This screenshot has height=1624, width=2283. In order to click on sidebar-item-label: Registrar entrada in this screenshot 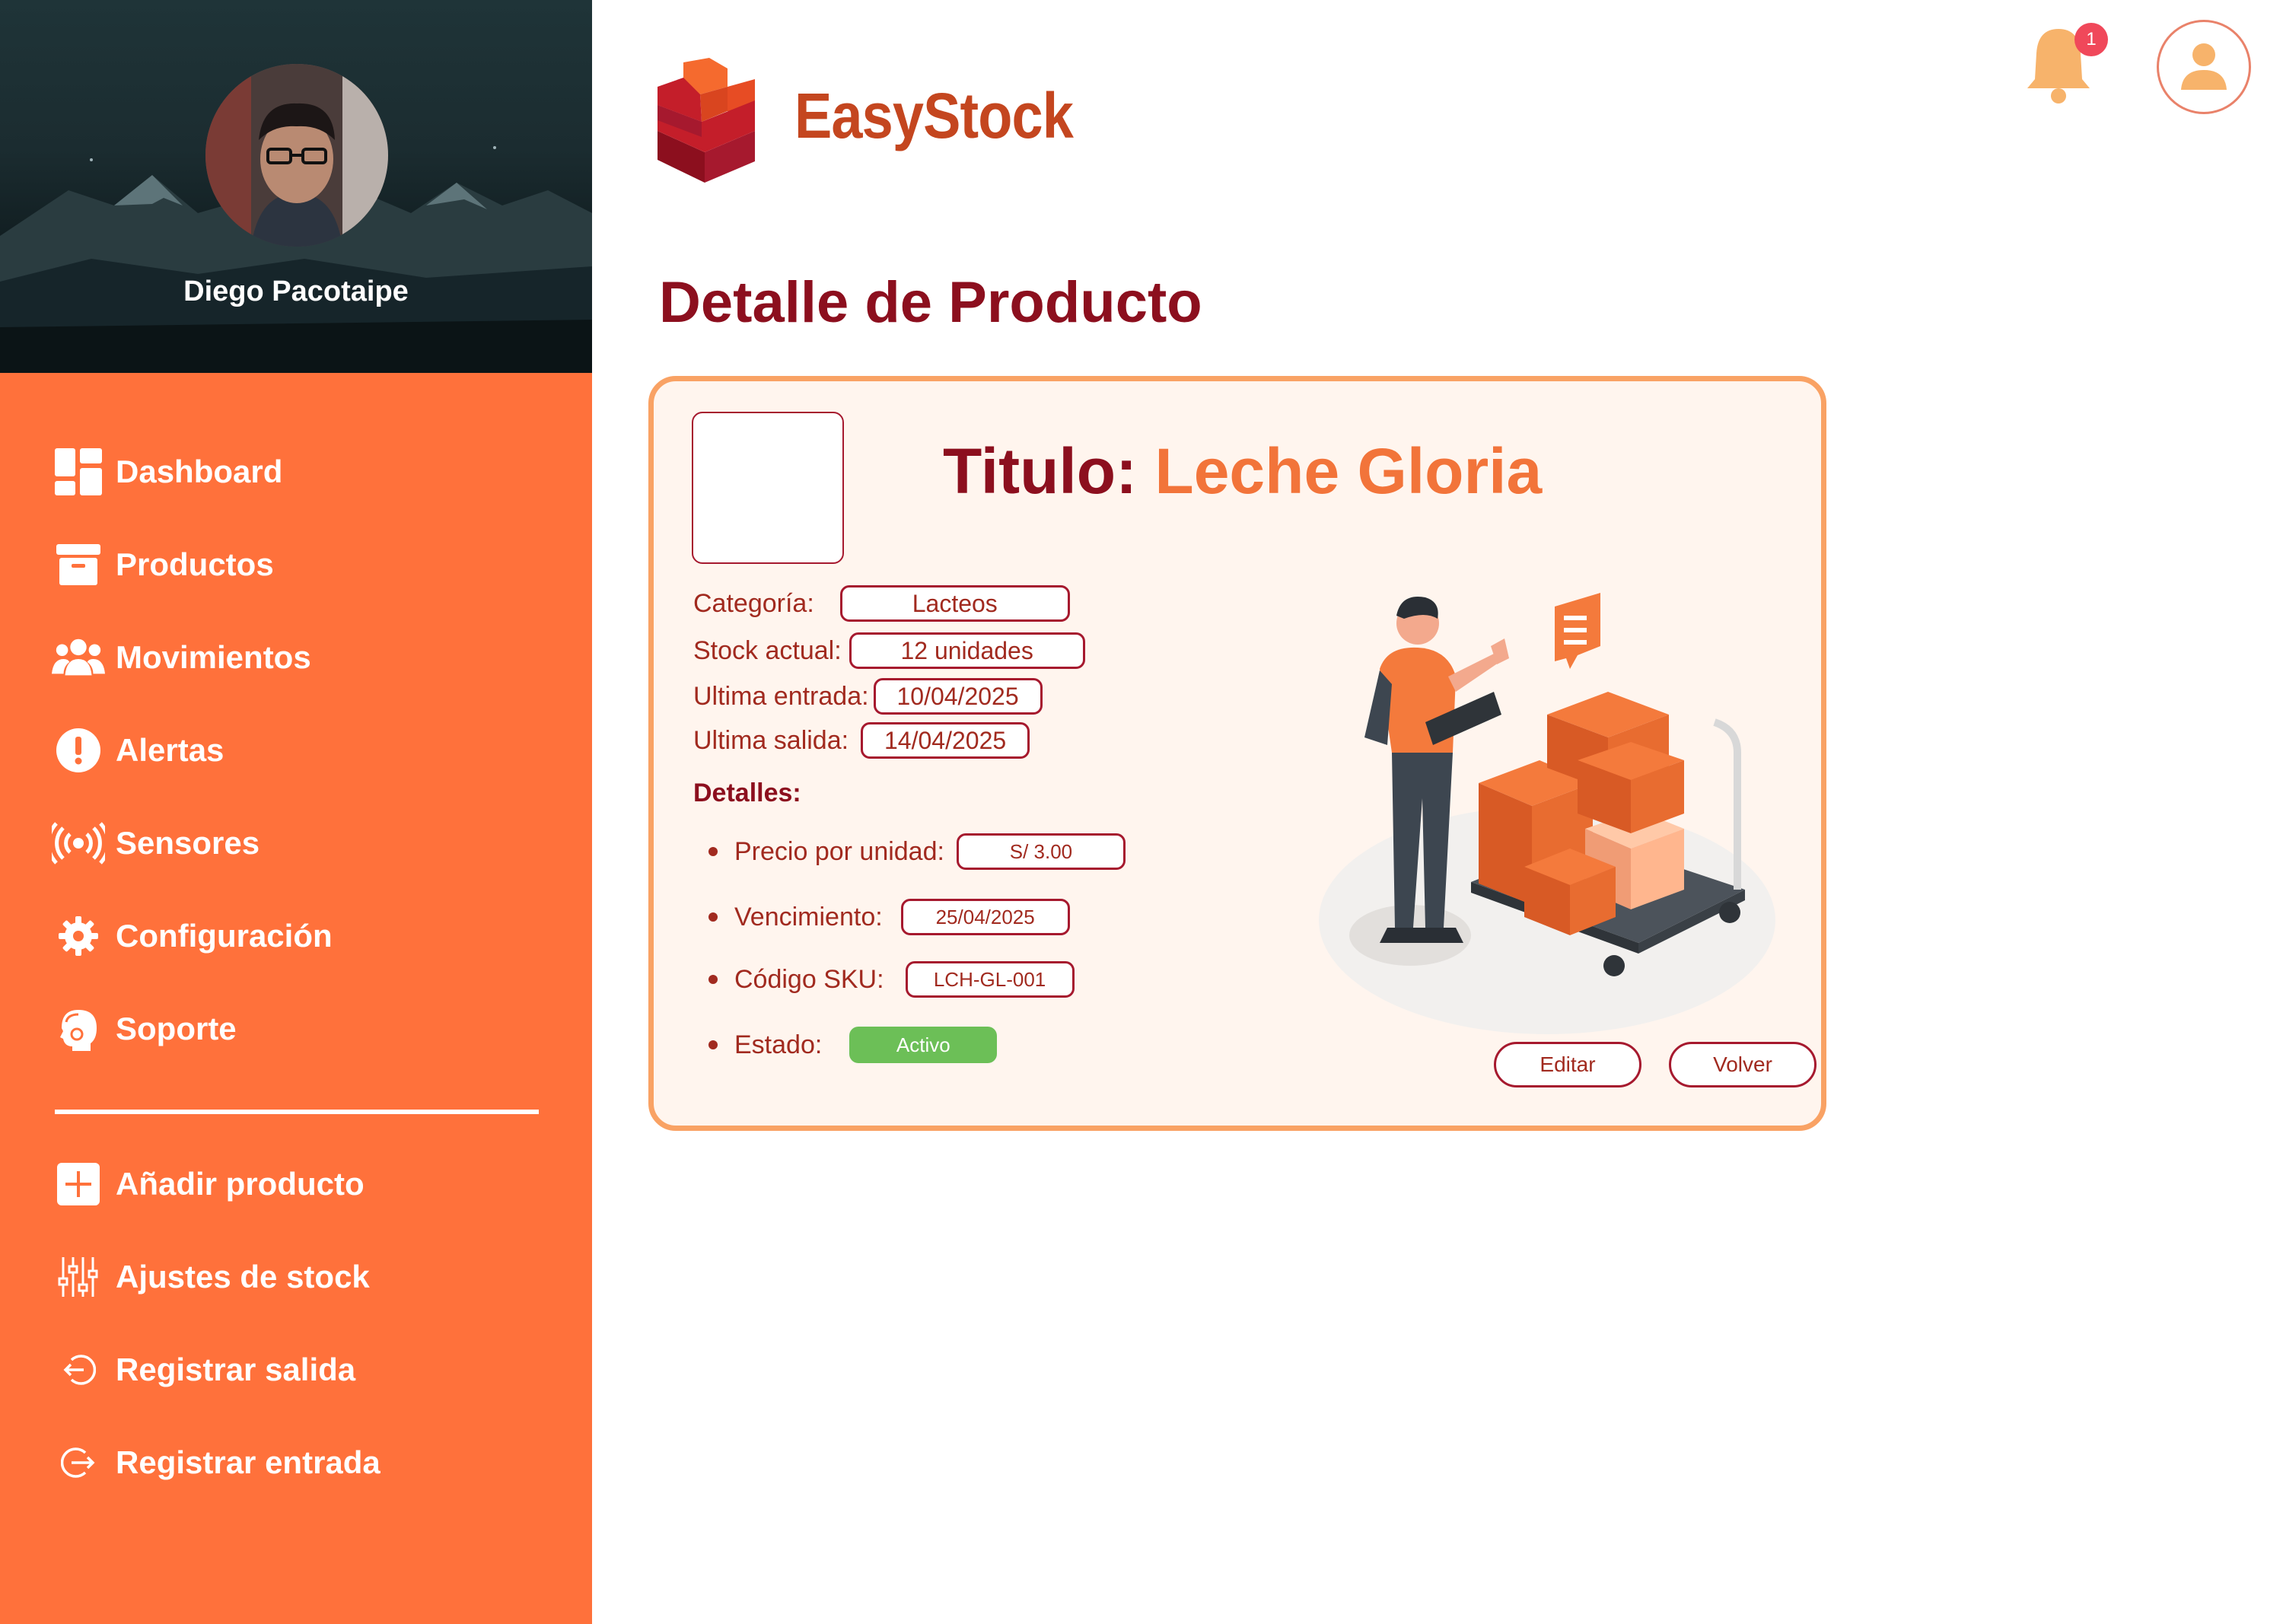, I will do `click(248, 1462)`.